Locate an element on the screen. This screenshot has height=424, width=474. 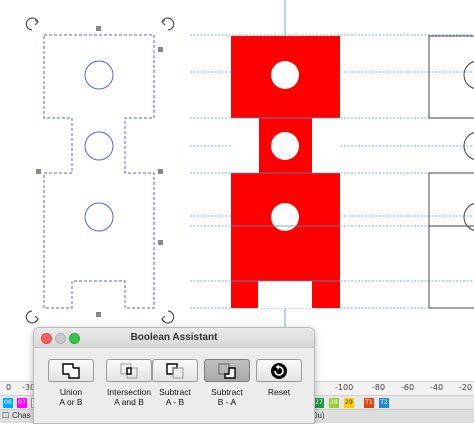
subtract-b-a-label-line1: Subtract is located at coordinates (227, 392).